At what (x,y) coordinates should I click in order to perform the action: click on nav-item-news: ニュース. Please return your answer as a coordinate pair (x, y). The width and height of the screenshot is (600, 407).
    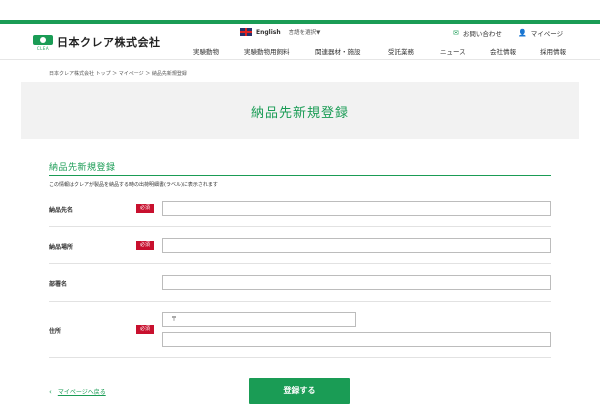
    Looking at the image, I should click on (453, 51).